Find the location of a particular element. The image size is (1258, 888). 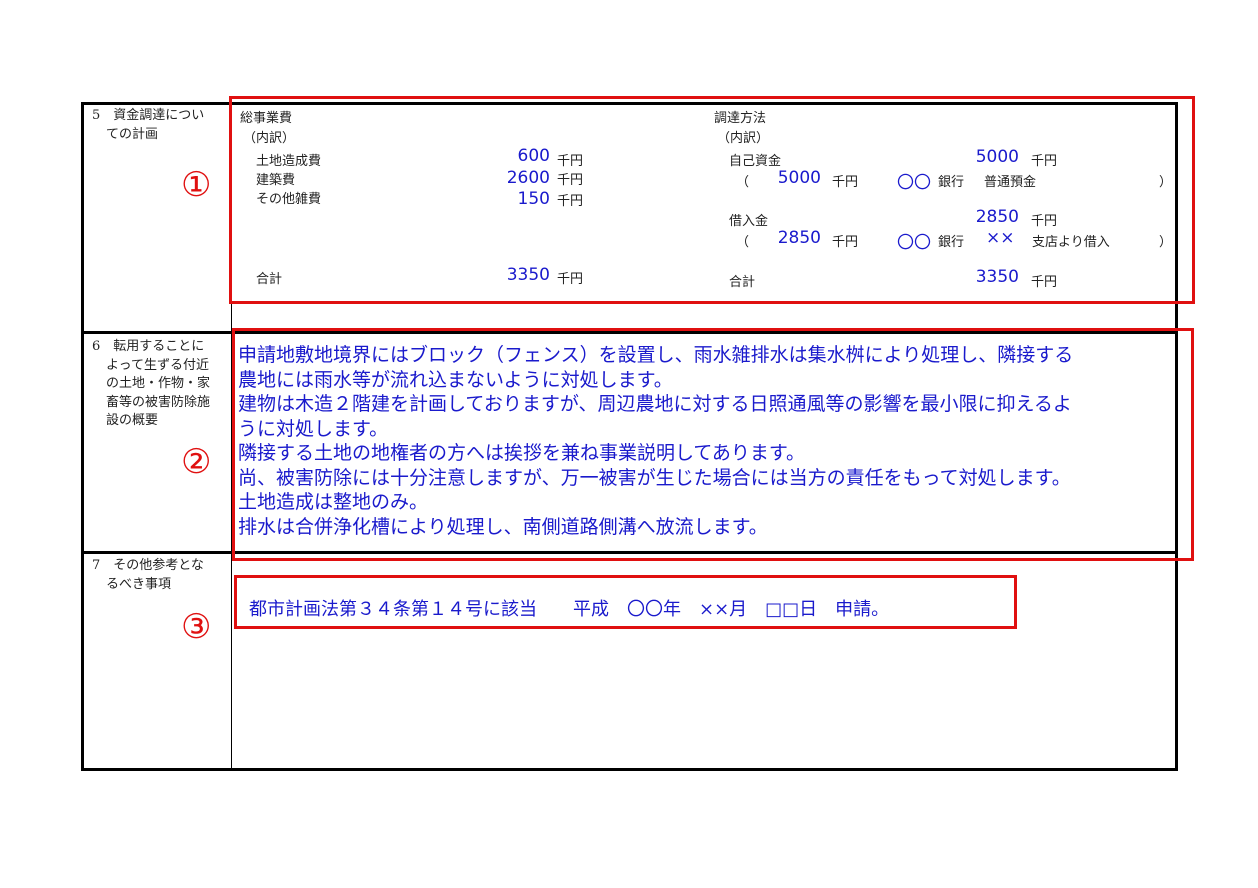

section7-label: 7 その他参考とな るべき事項 is located at coordinates (148, 575).